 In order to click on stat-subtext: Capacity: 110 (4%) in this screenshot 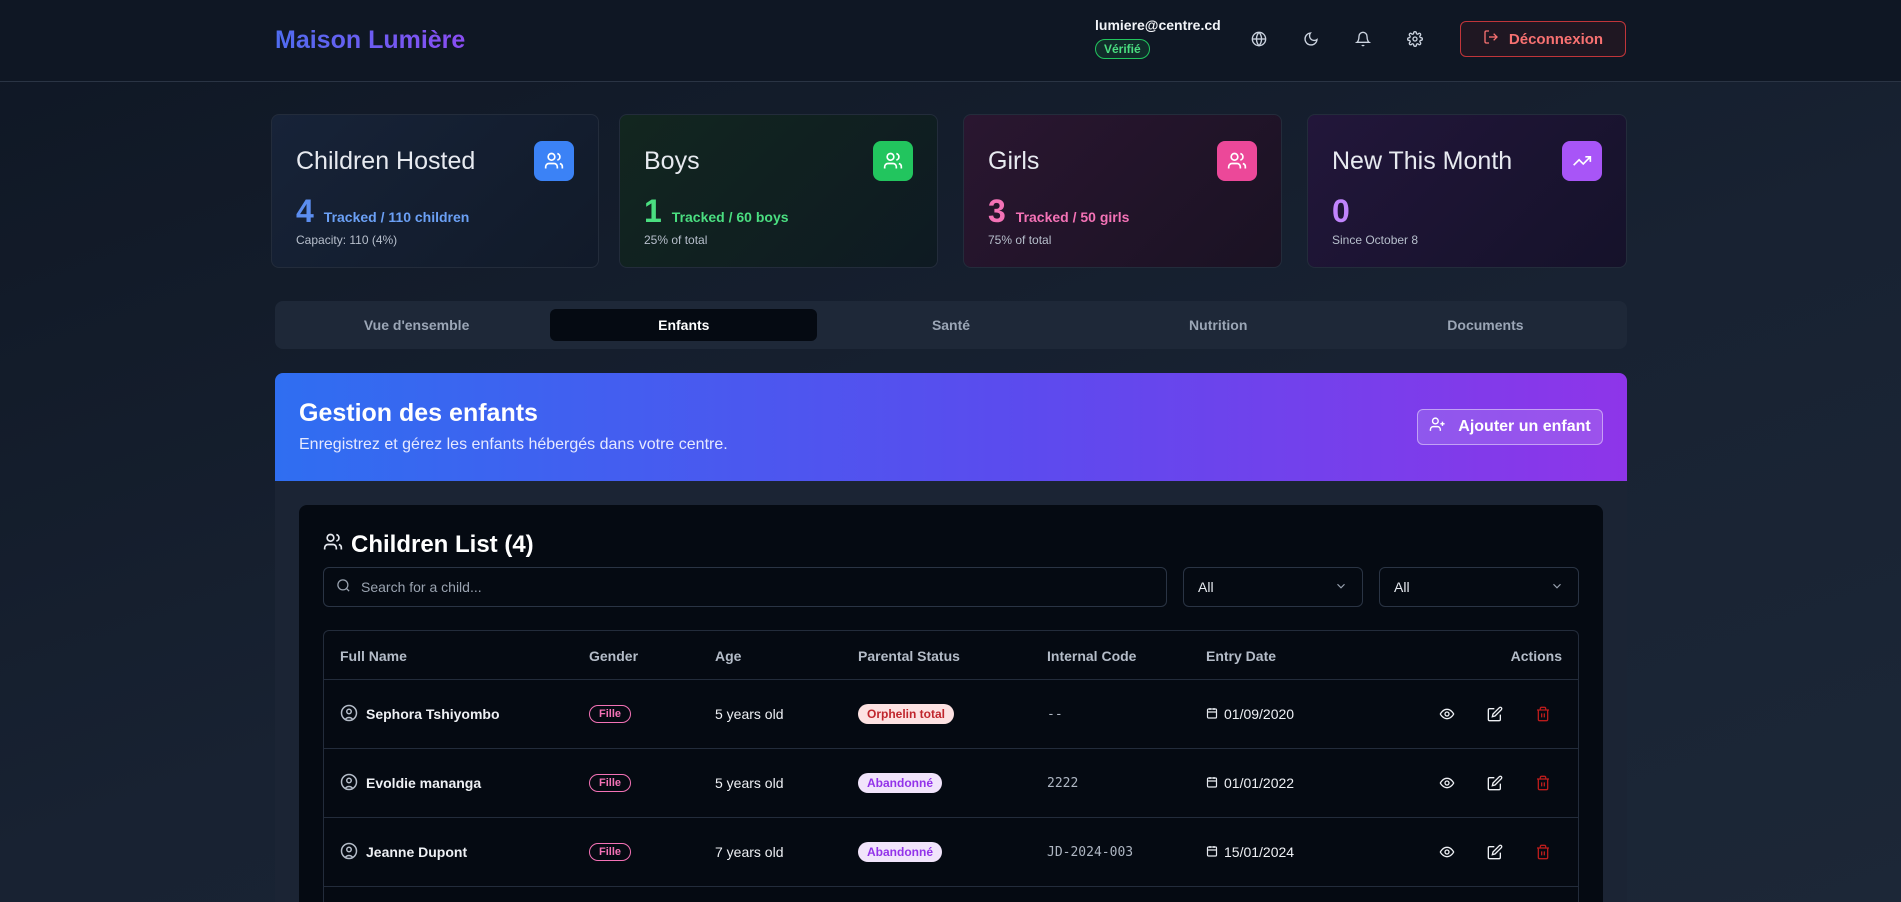, I will do `click(347, 240)`.